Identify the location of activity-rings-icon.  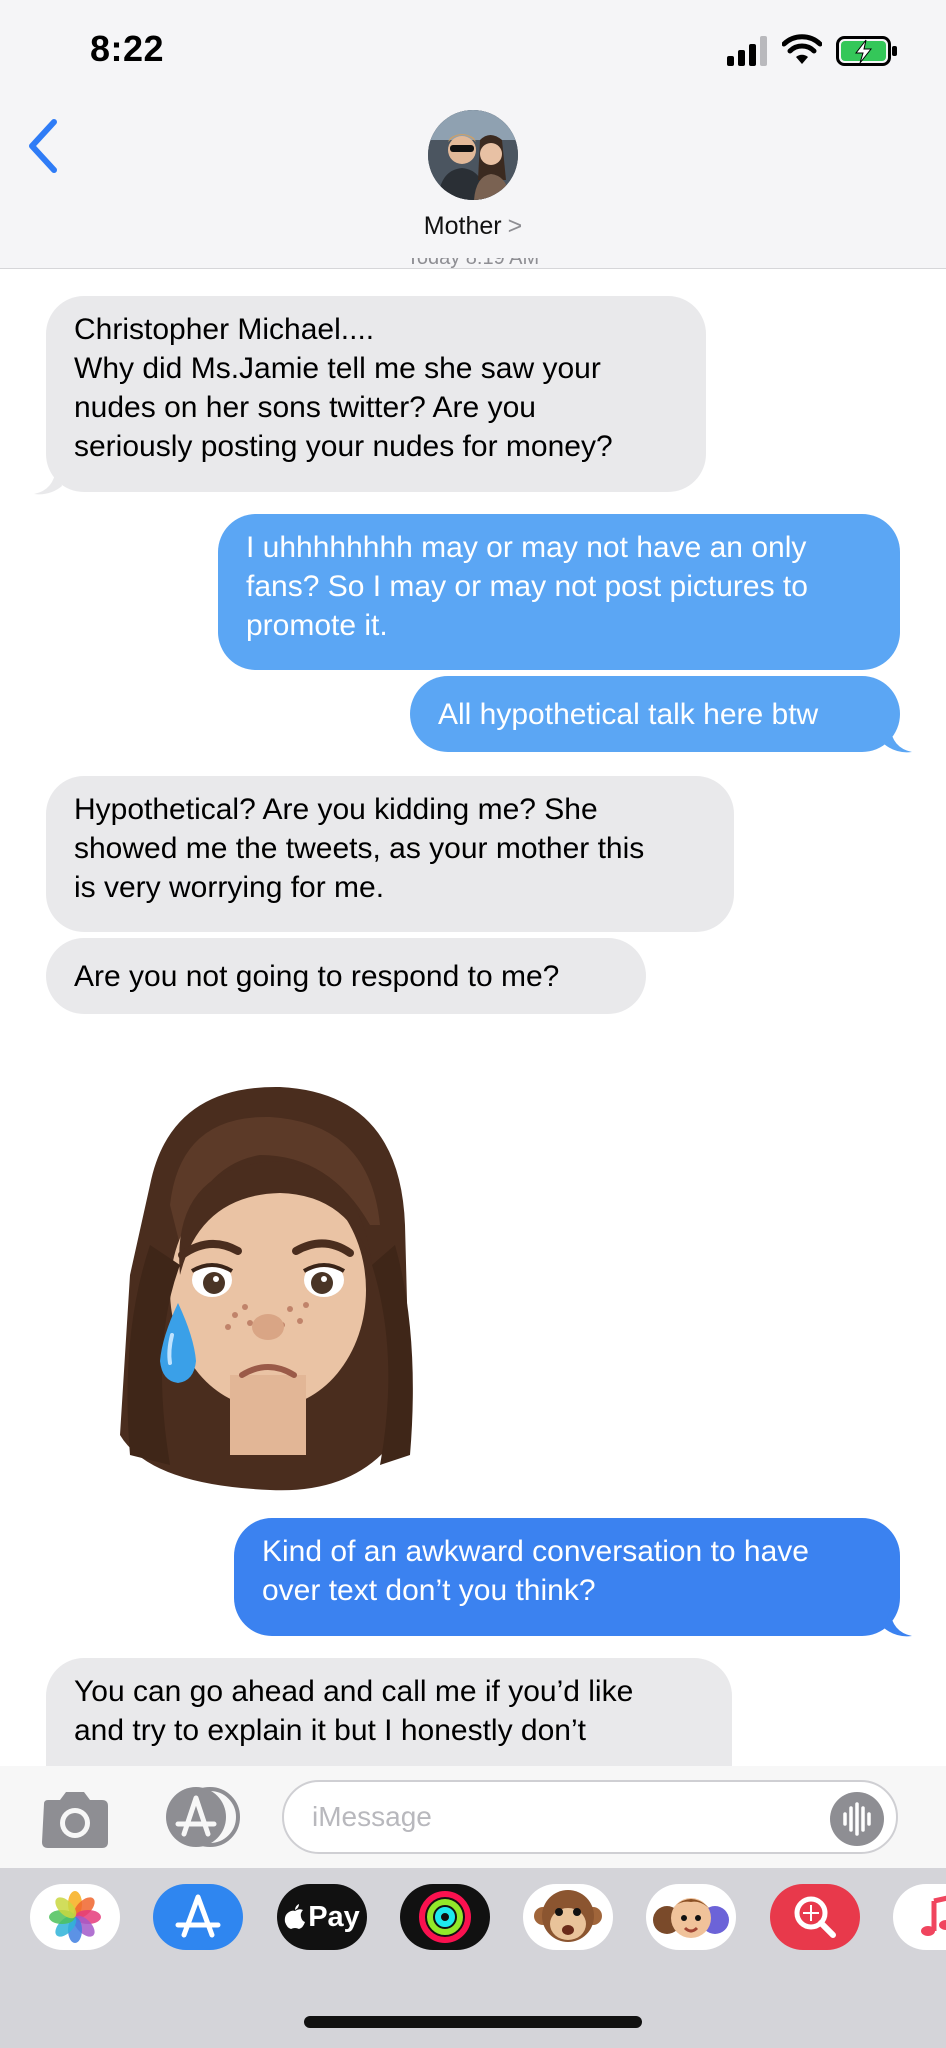
(445, 1917).